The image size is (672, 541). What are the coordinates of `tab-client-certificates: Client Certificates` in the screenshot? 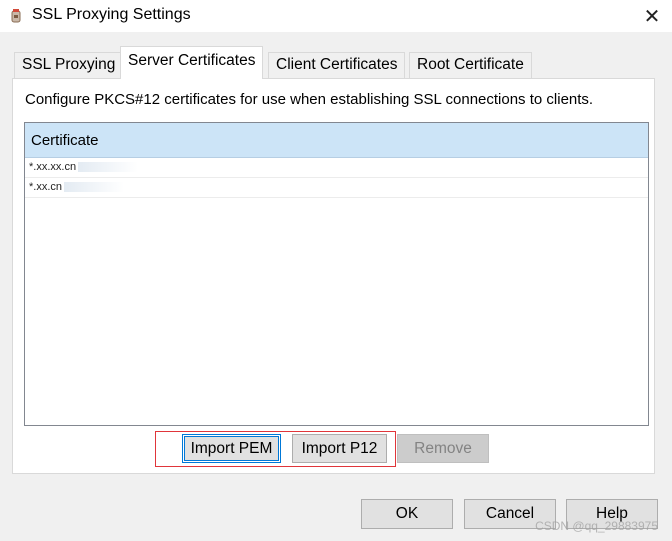 It's located at (337, 65).